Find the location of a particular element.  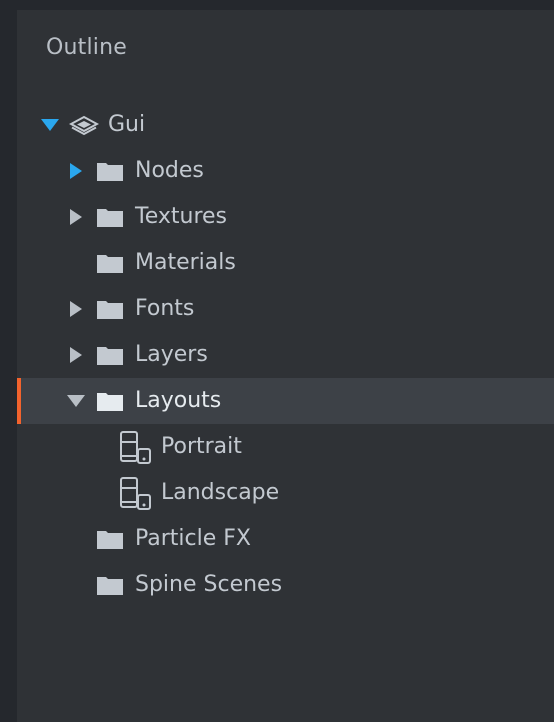

tree-item-label: Landscape is located at coordinates (220, 492).